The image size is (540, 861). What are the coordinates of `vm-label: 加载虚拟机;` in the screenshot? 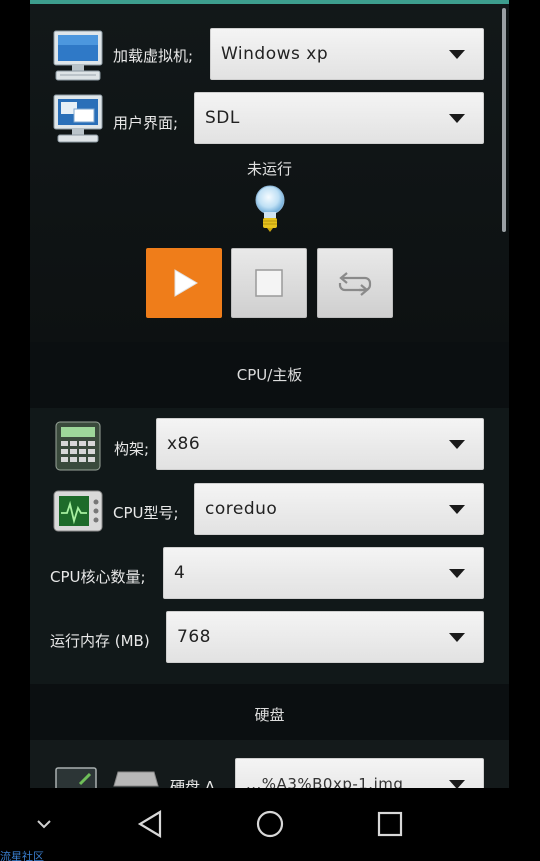 It's located at (153, 56).